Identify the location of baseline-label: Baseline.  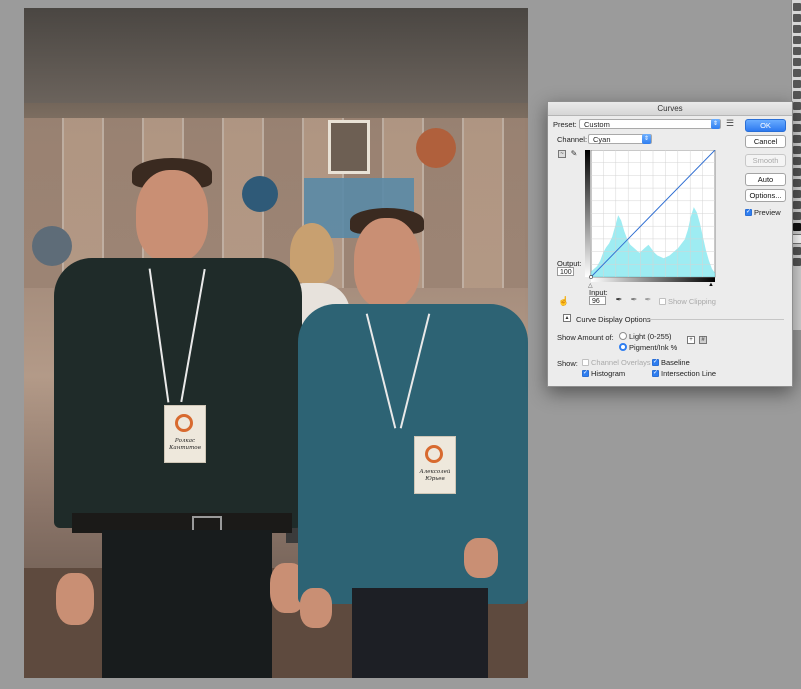
(675, 362).